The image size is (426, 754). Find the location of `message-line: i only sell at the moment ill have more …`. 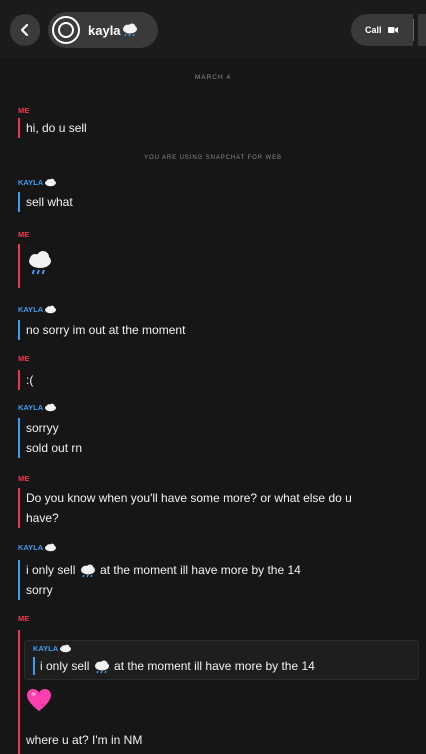

message-line: i only sell at the moment ill have more … is located at coordinates (163, 570).